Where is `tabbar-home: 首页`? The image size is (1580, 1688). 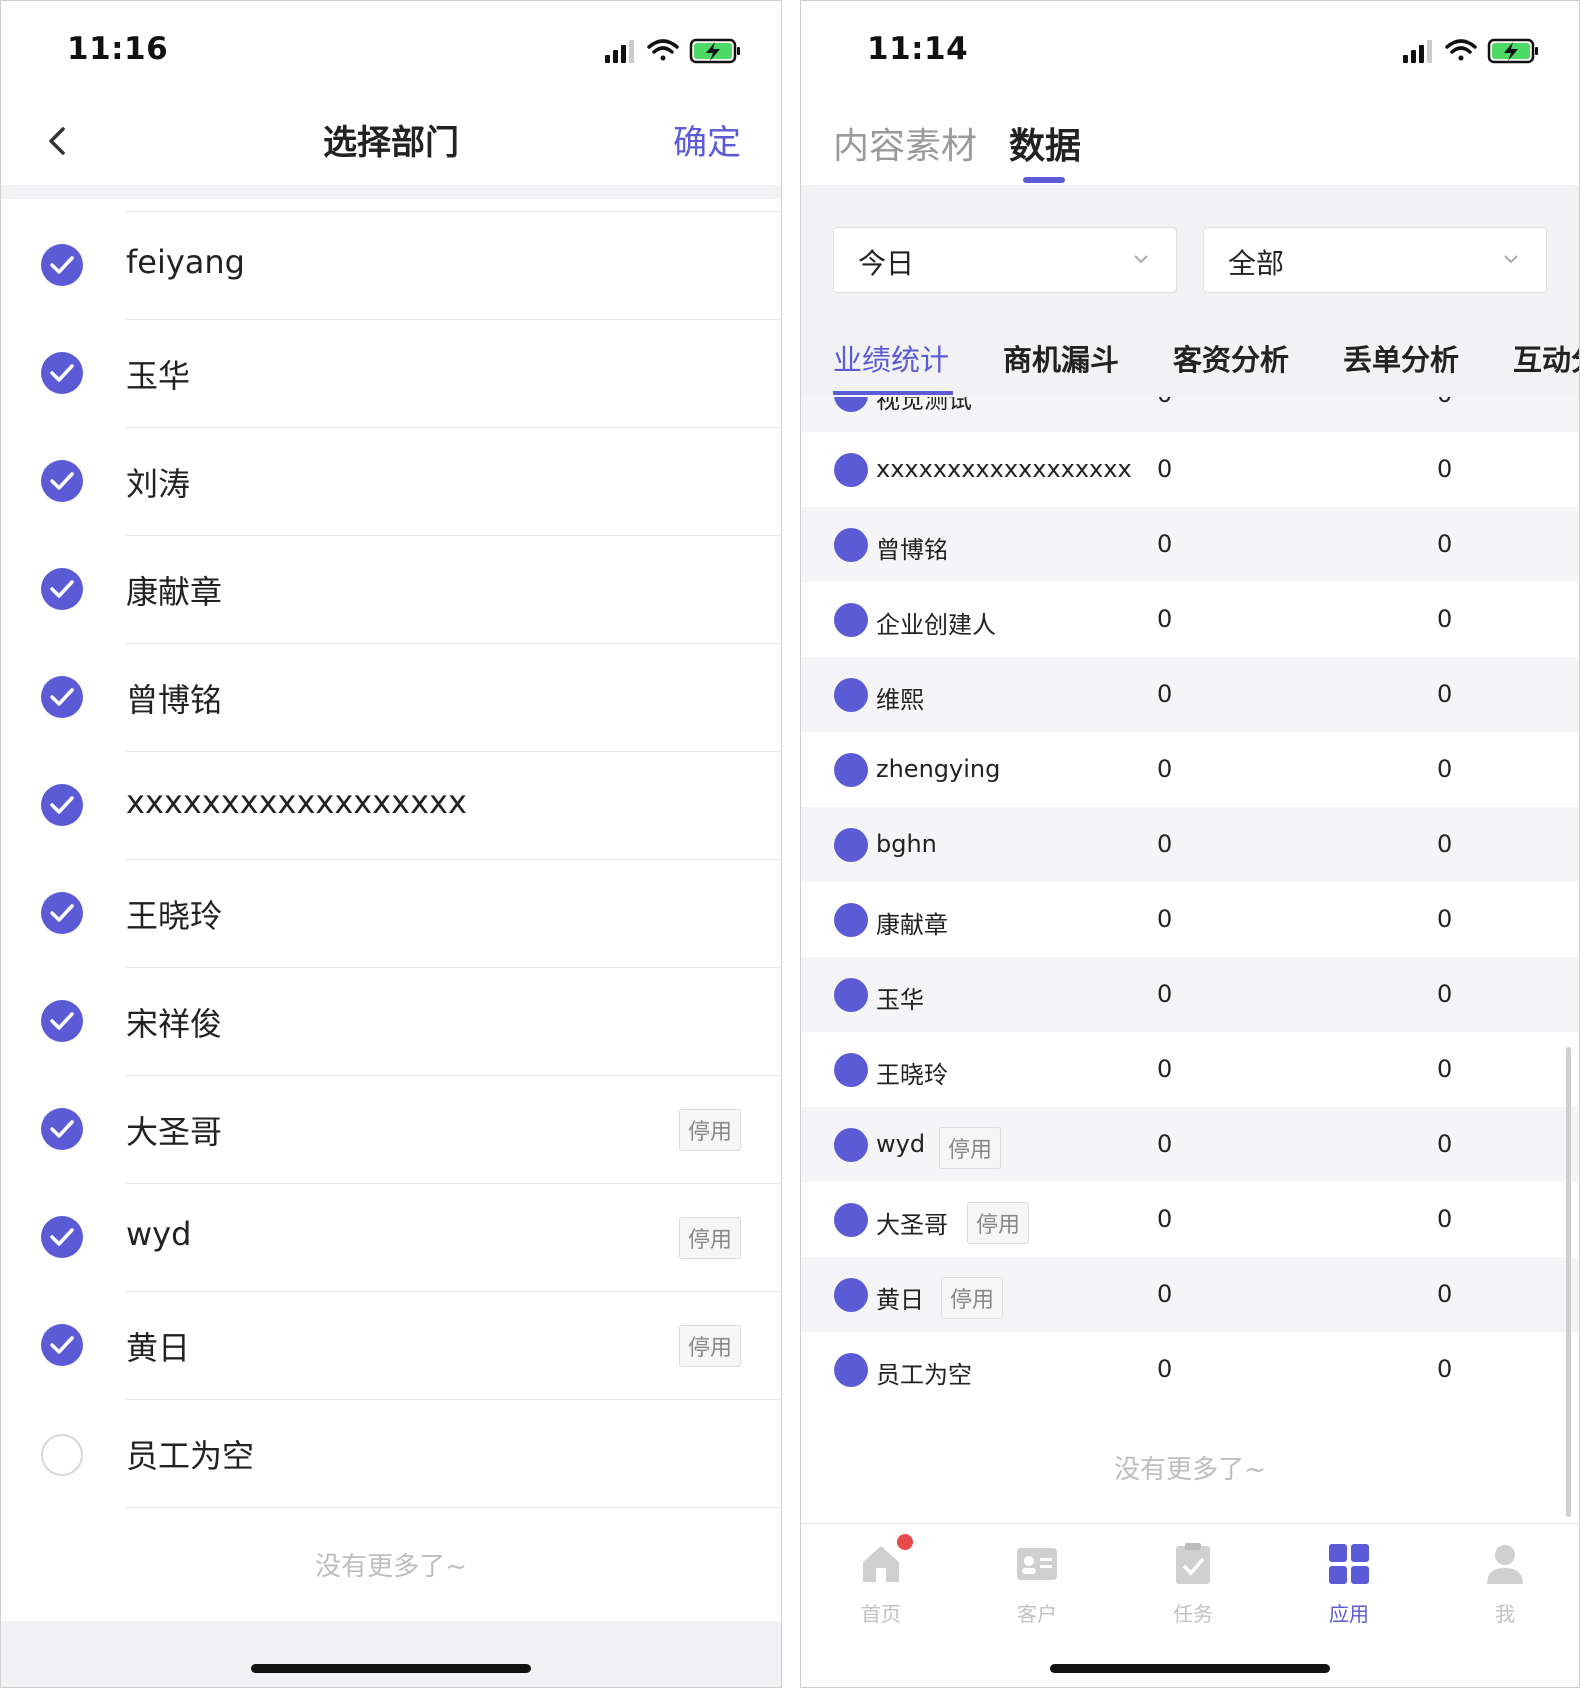
tabbar-home: 首页 is located at coordinates (881, 1580).